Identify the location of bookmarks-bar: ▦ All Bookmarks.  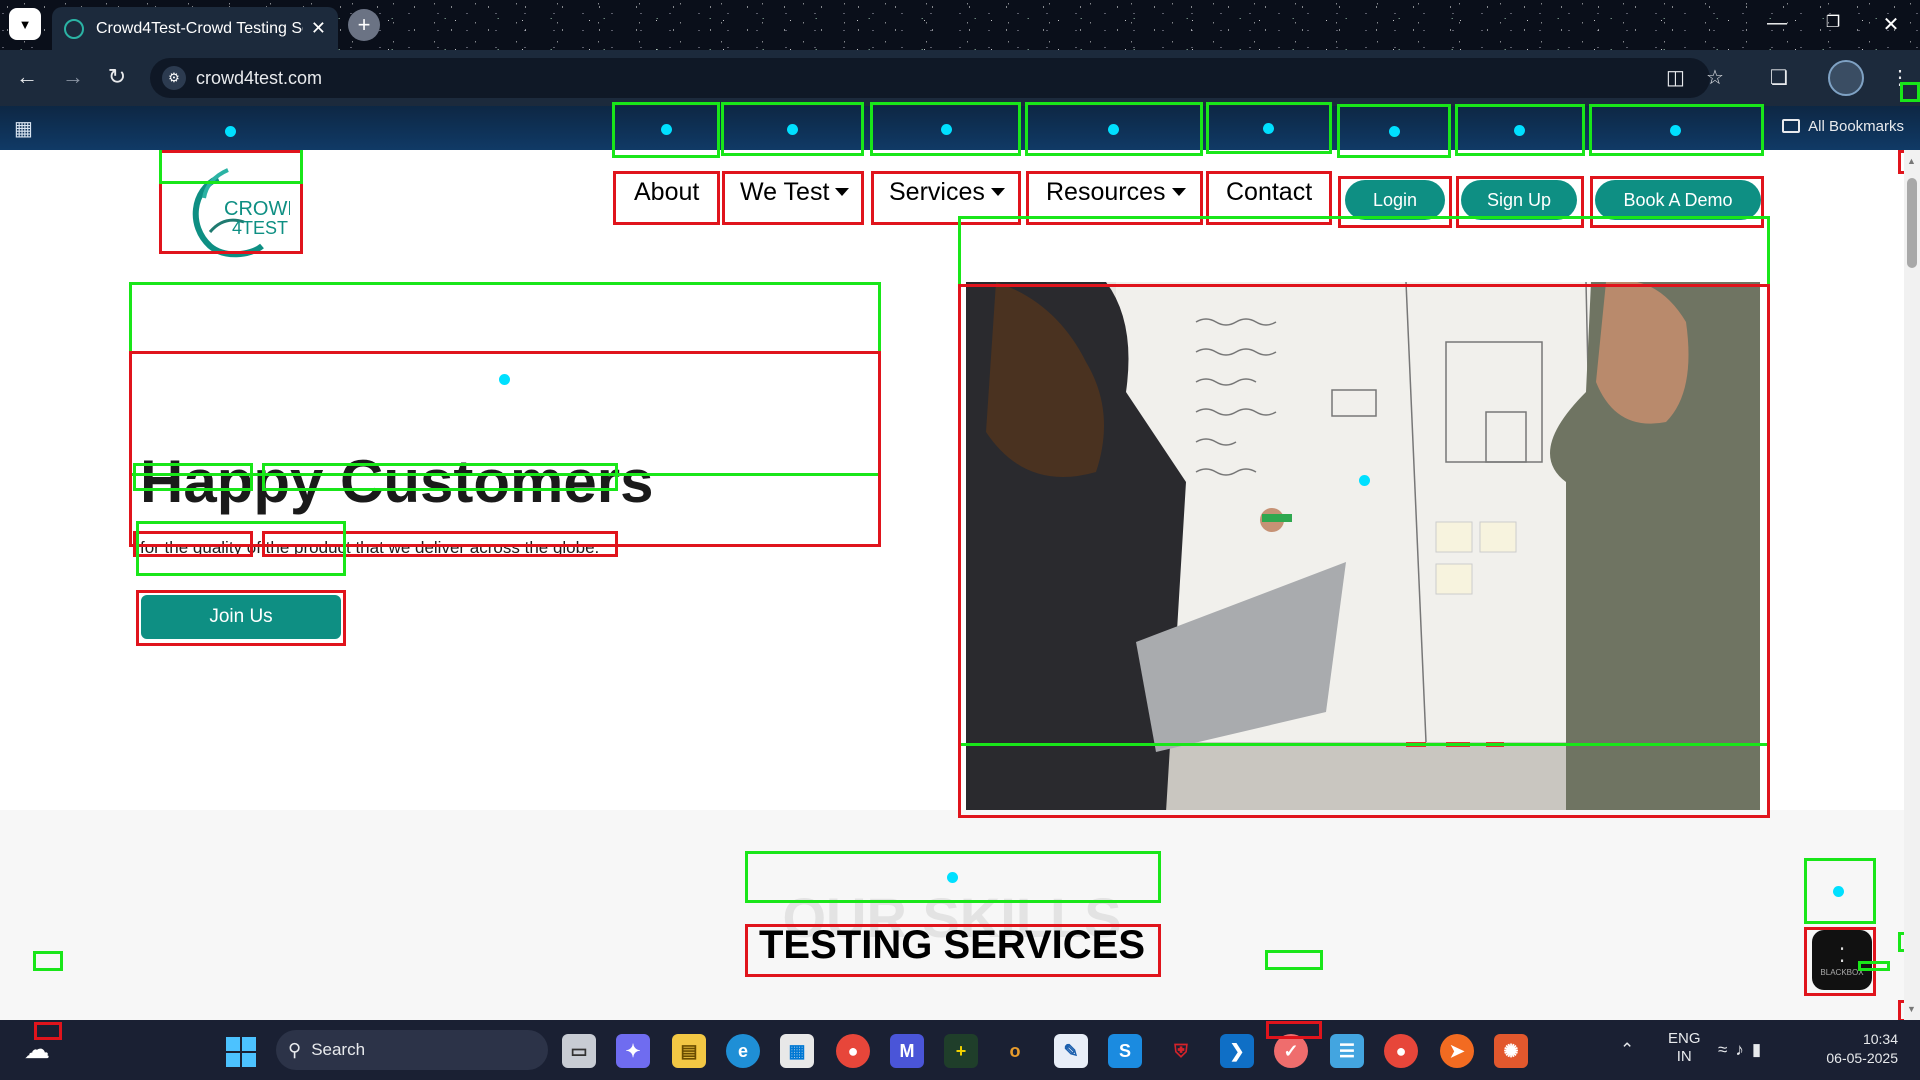
(960, 128).